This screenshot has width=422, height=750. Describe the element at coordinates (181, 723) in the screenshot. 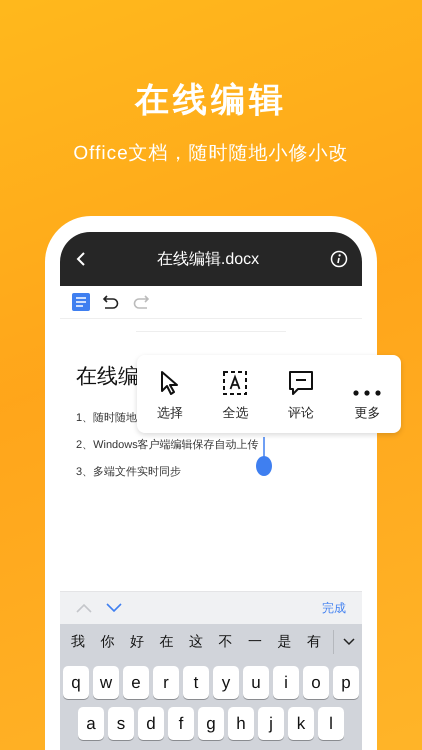

I see `keyboard-key: f` at that location.